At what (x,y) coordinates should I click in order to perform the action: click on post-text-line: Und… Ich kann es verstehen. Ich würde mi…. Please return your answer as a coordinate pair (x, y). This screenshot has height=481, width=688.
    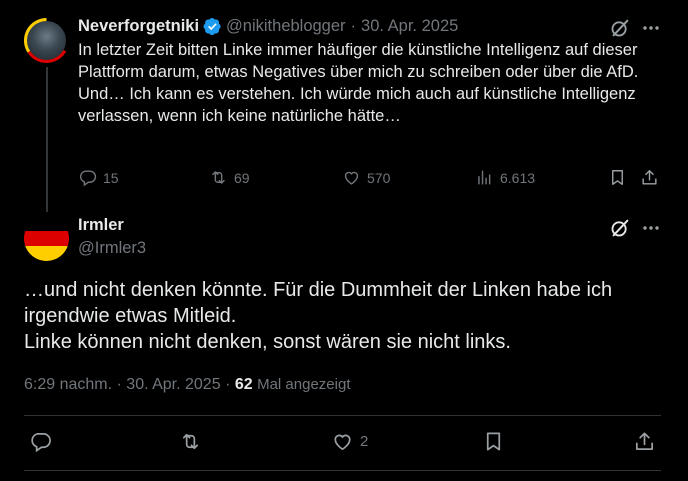
    Looking at the image, I should click on (357, 105).